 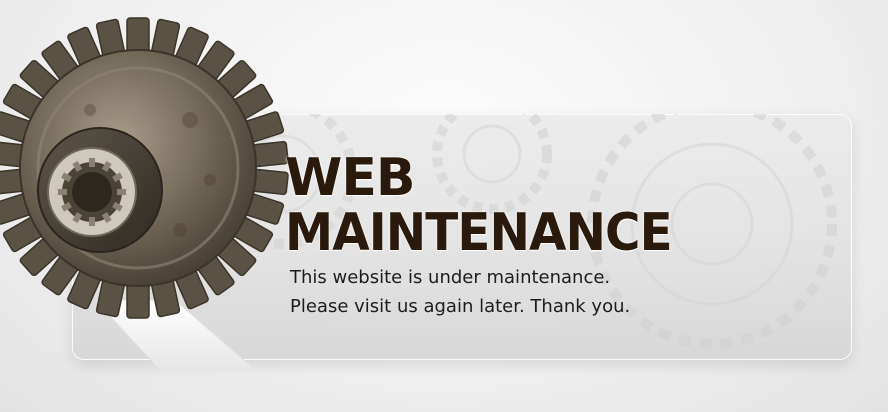 What do you see at coordinates (479, 233) in the screenshot?
I see `heading-line-2: MAINTENANCE` at bounding box center [479, 233].